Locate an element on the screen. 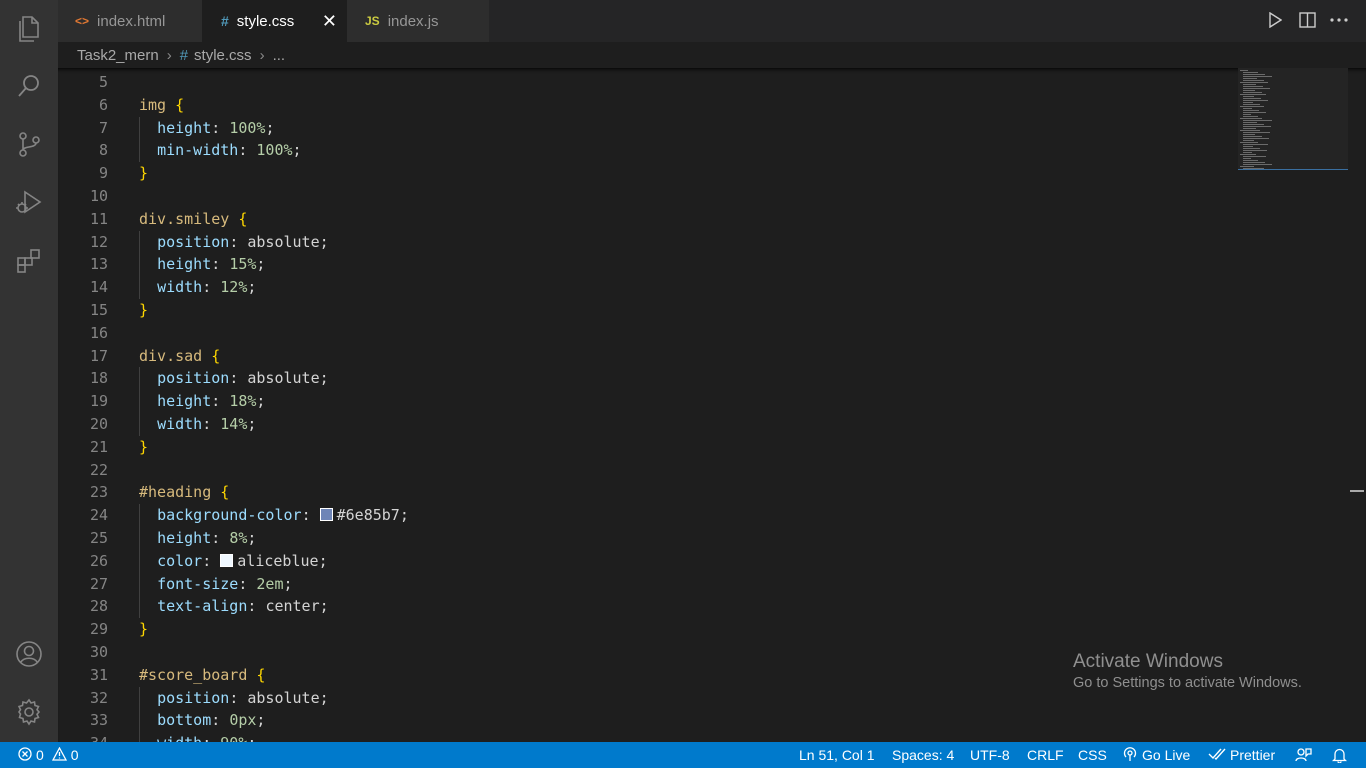 Image resolution: width=1366 pixels, height=768 pixels. code-token: 0px is located at coordinates (243, 720).